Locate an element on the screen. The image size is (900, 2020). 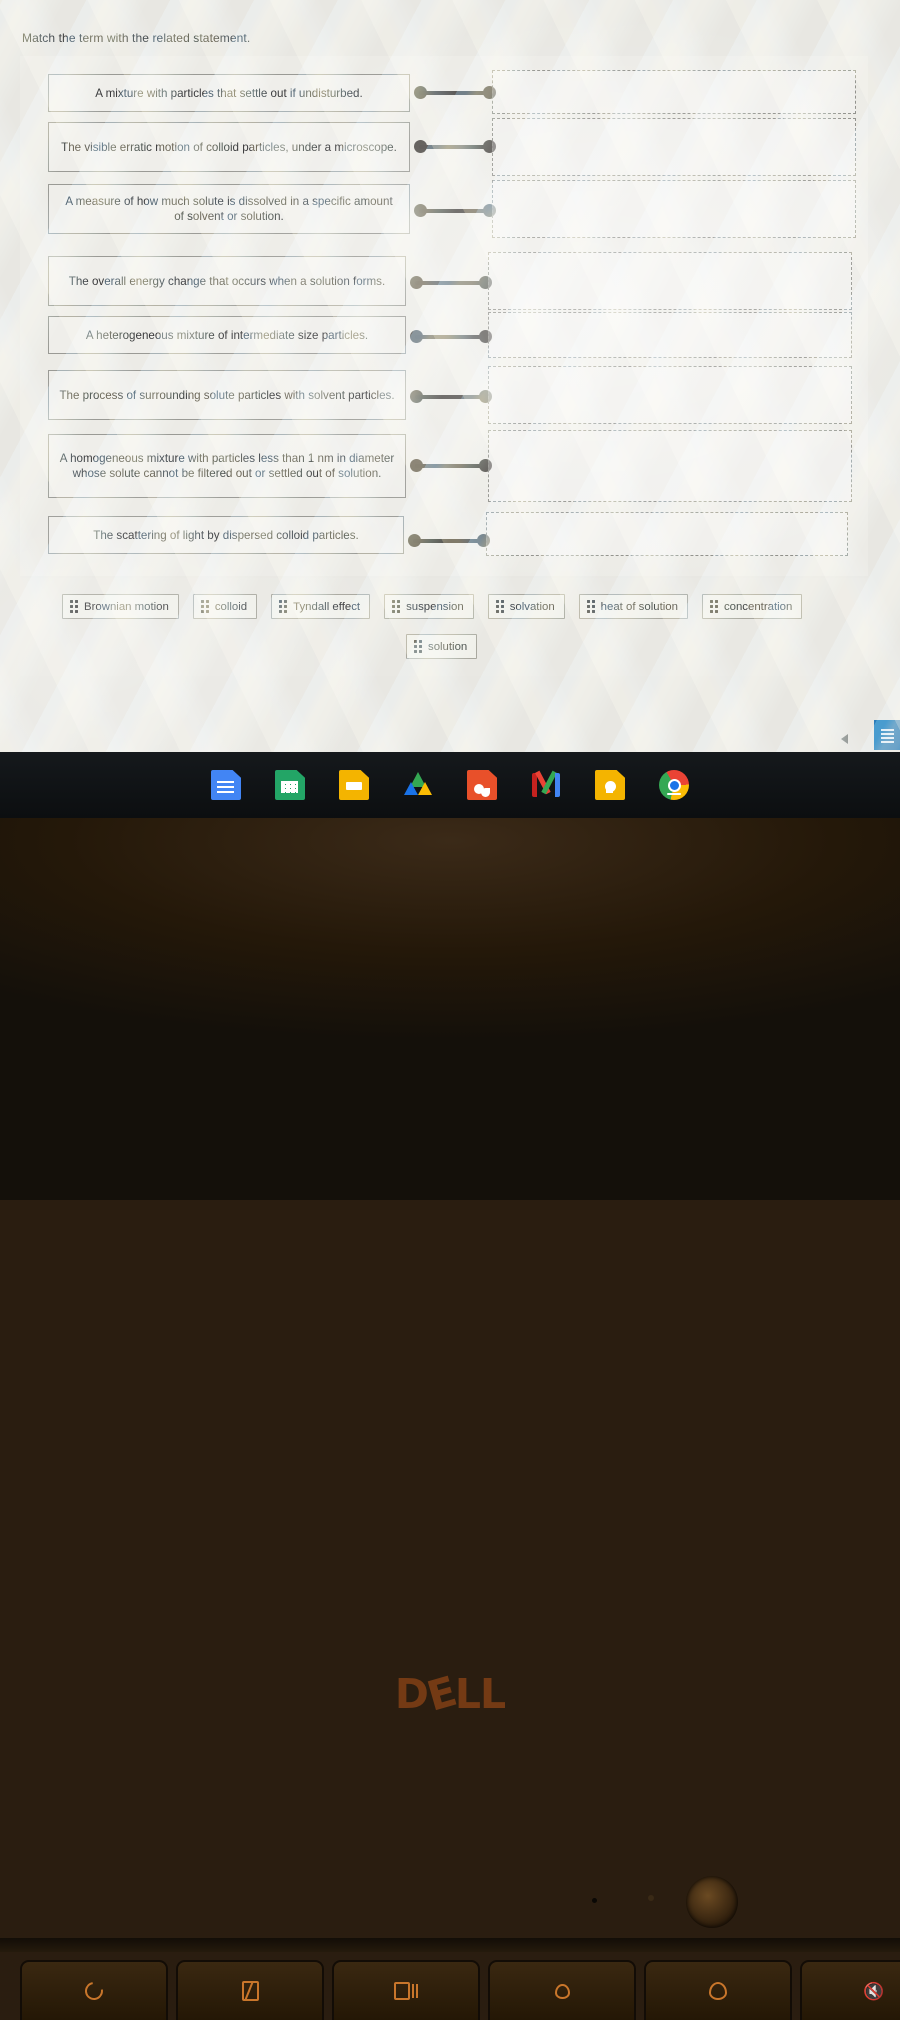
scroll-left-arrow-icon is located at coordinates (844, 739).